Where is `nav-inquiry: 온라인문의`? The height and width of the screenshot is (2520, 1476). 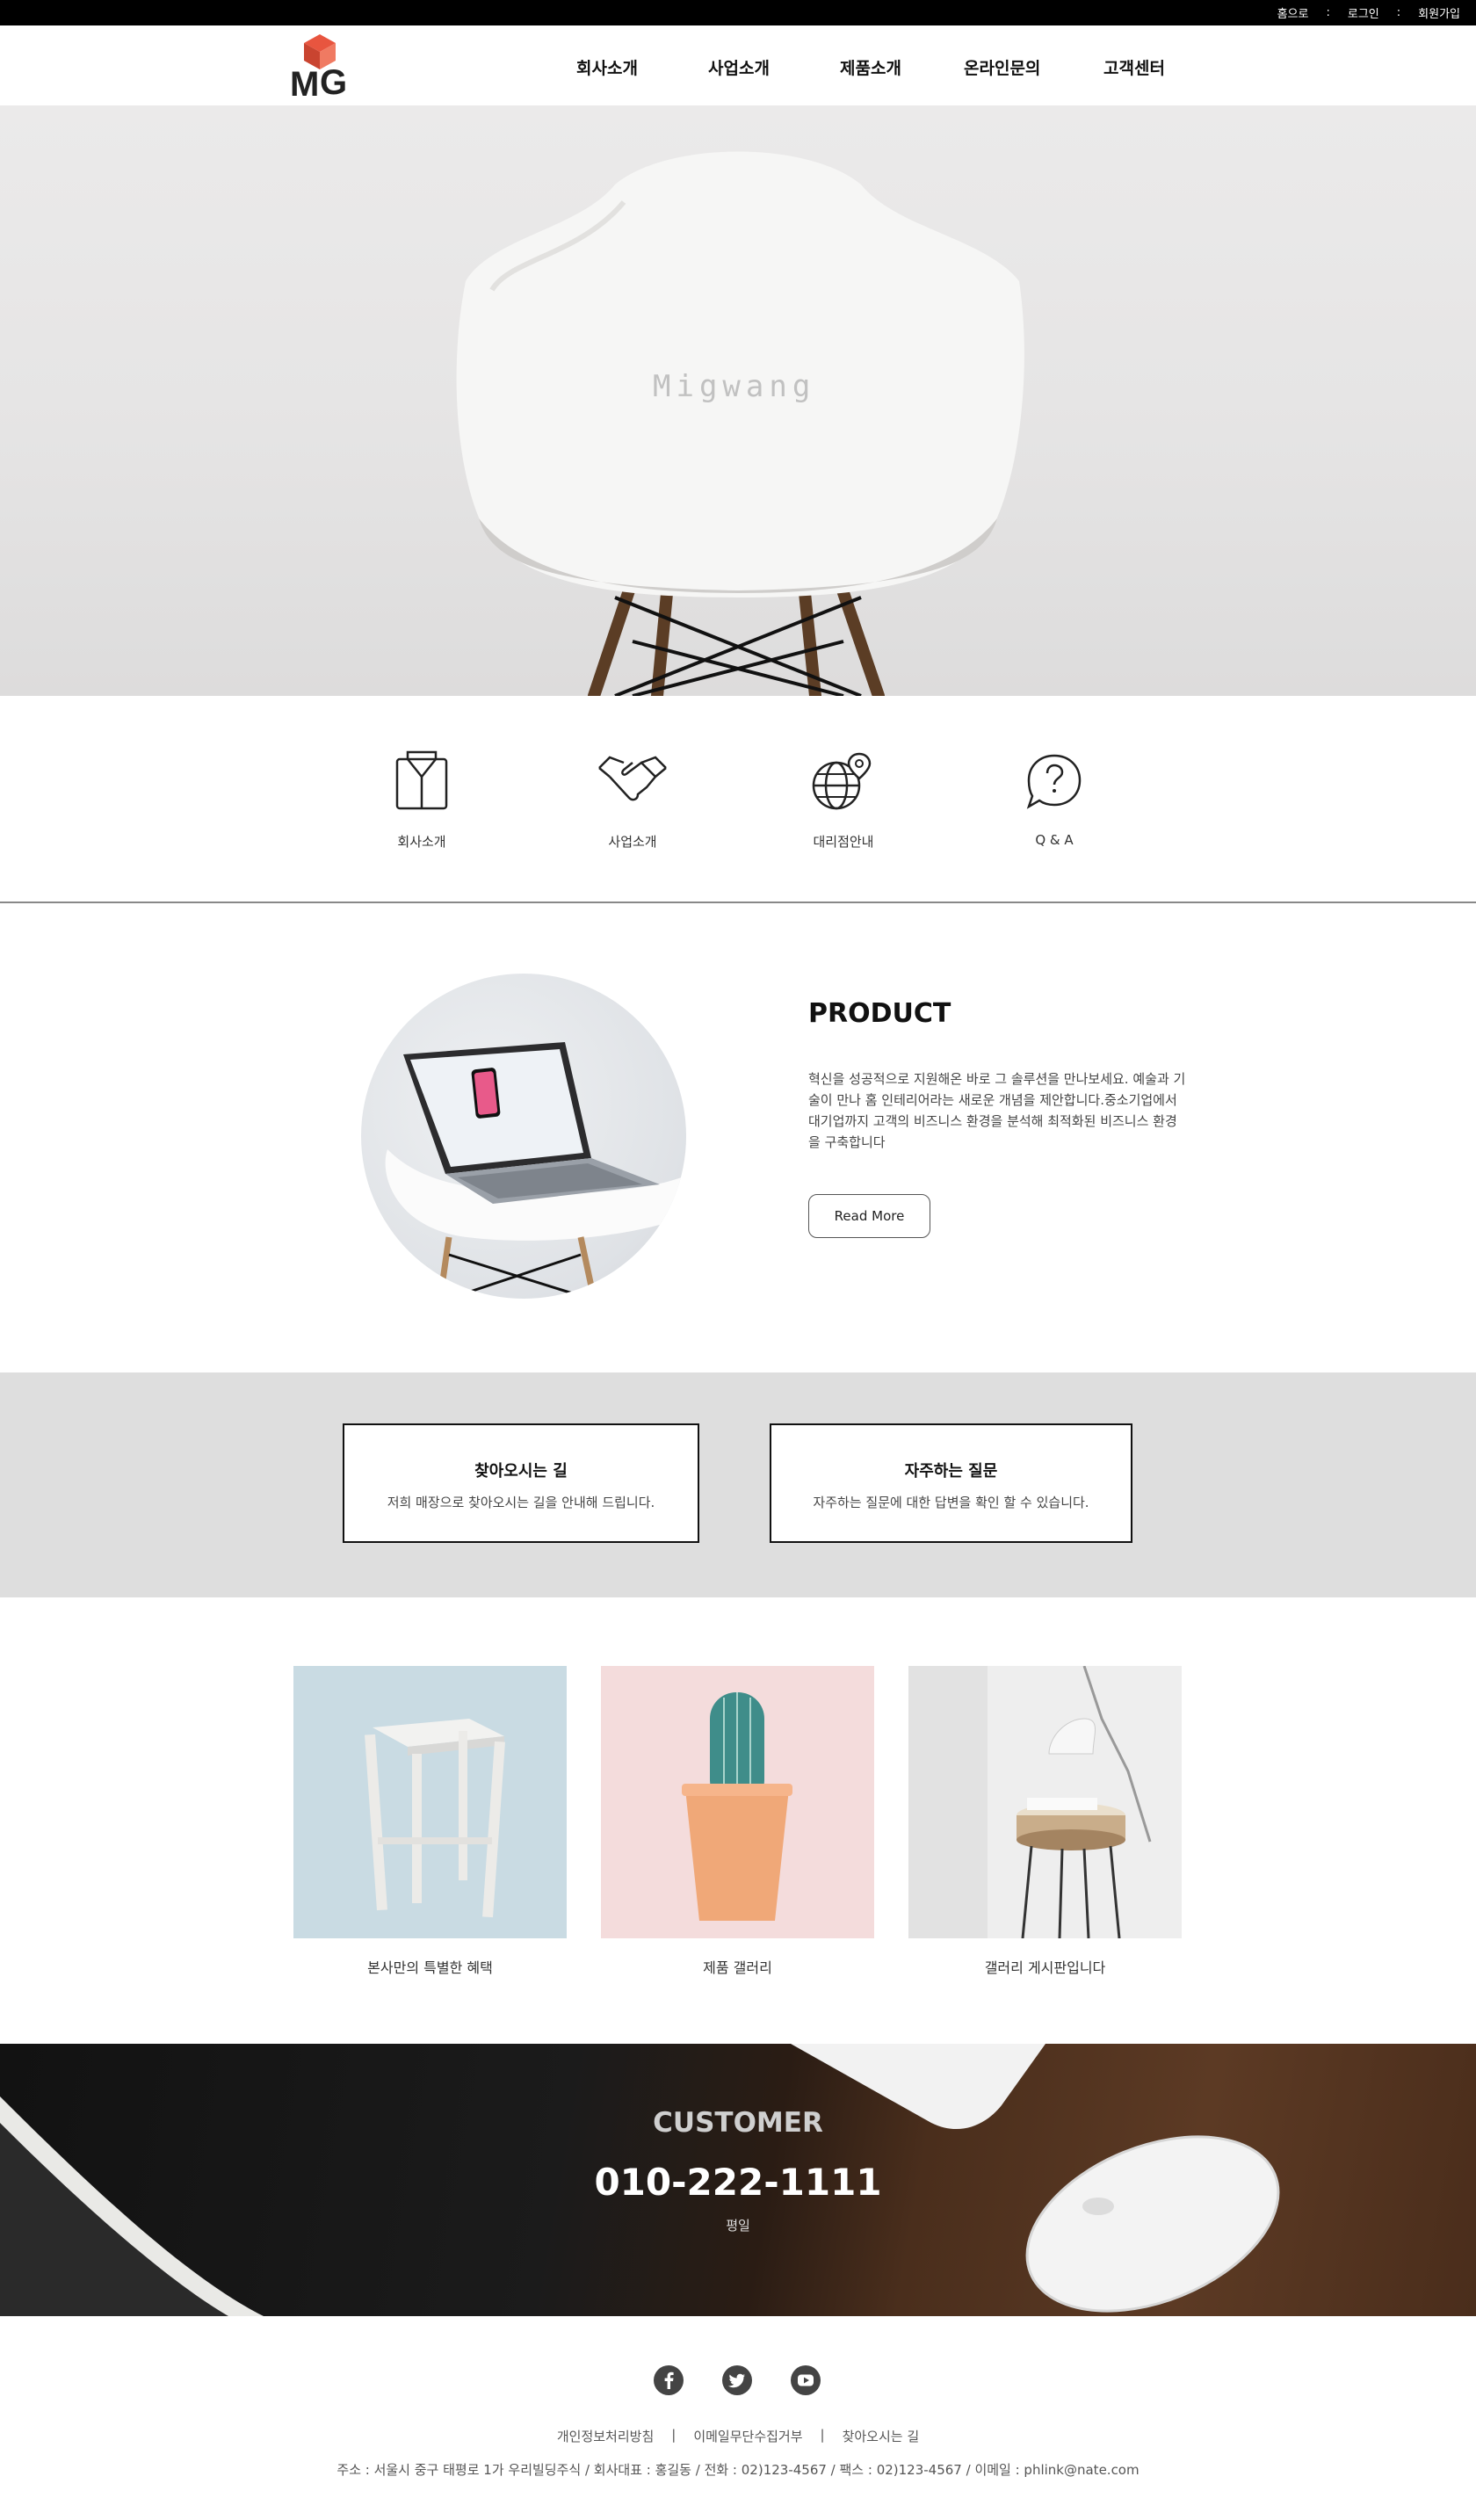 nav-inquiry: 온라인문의 is located at coordinates (1002, 67).